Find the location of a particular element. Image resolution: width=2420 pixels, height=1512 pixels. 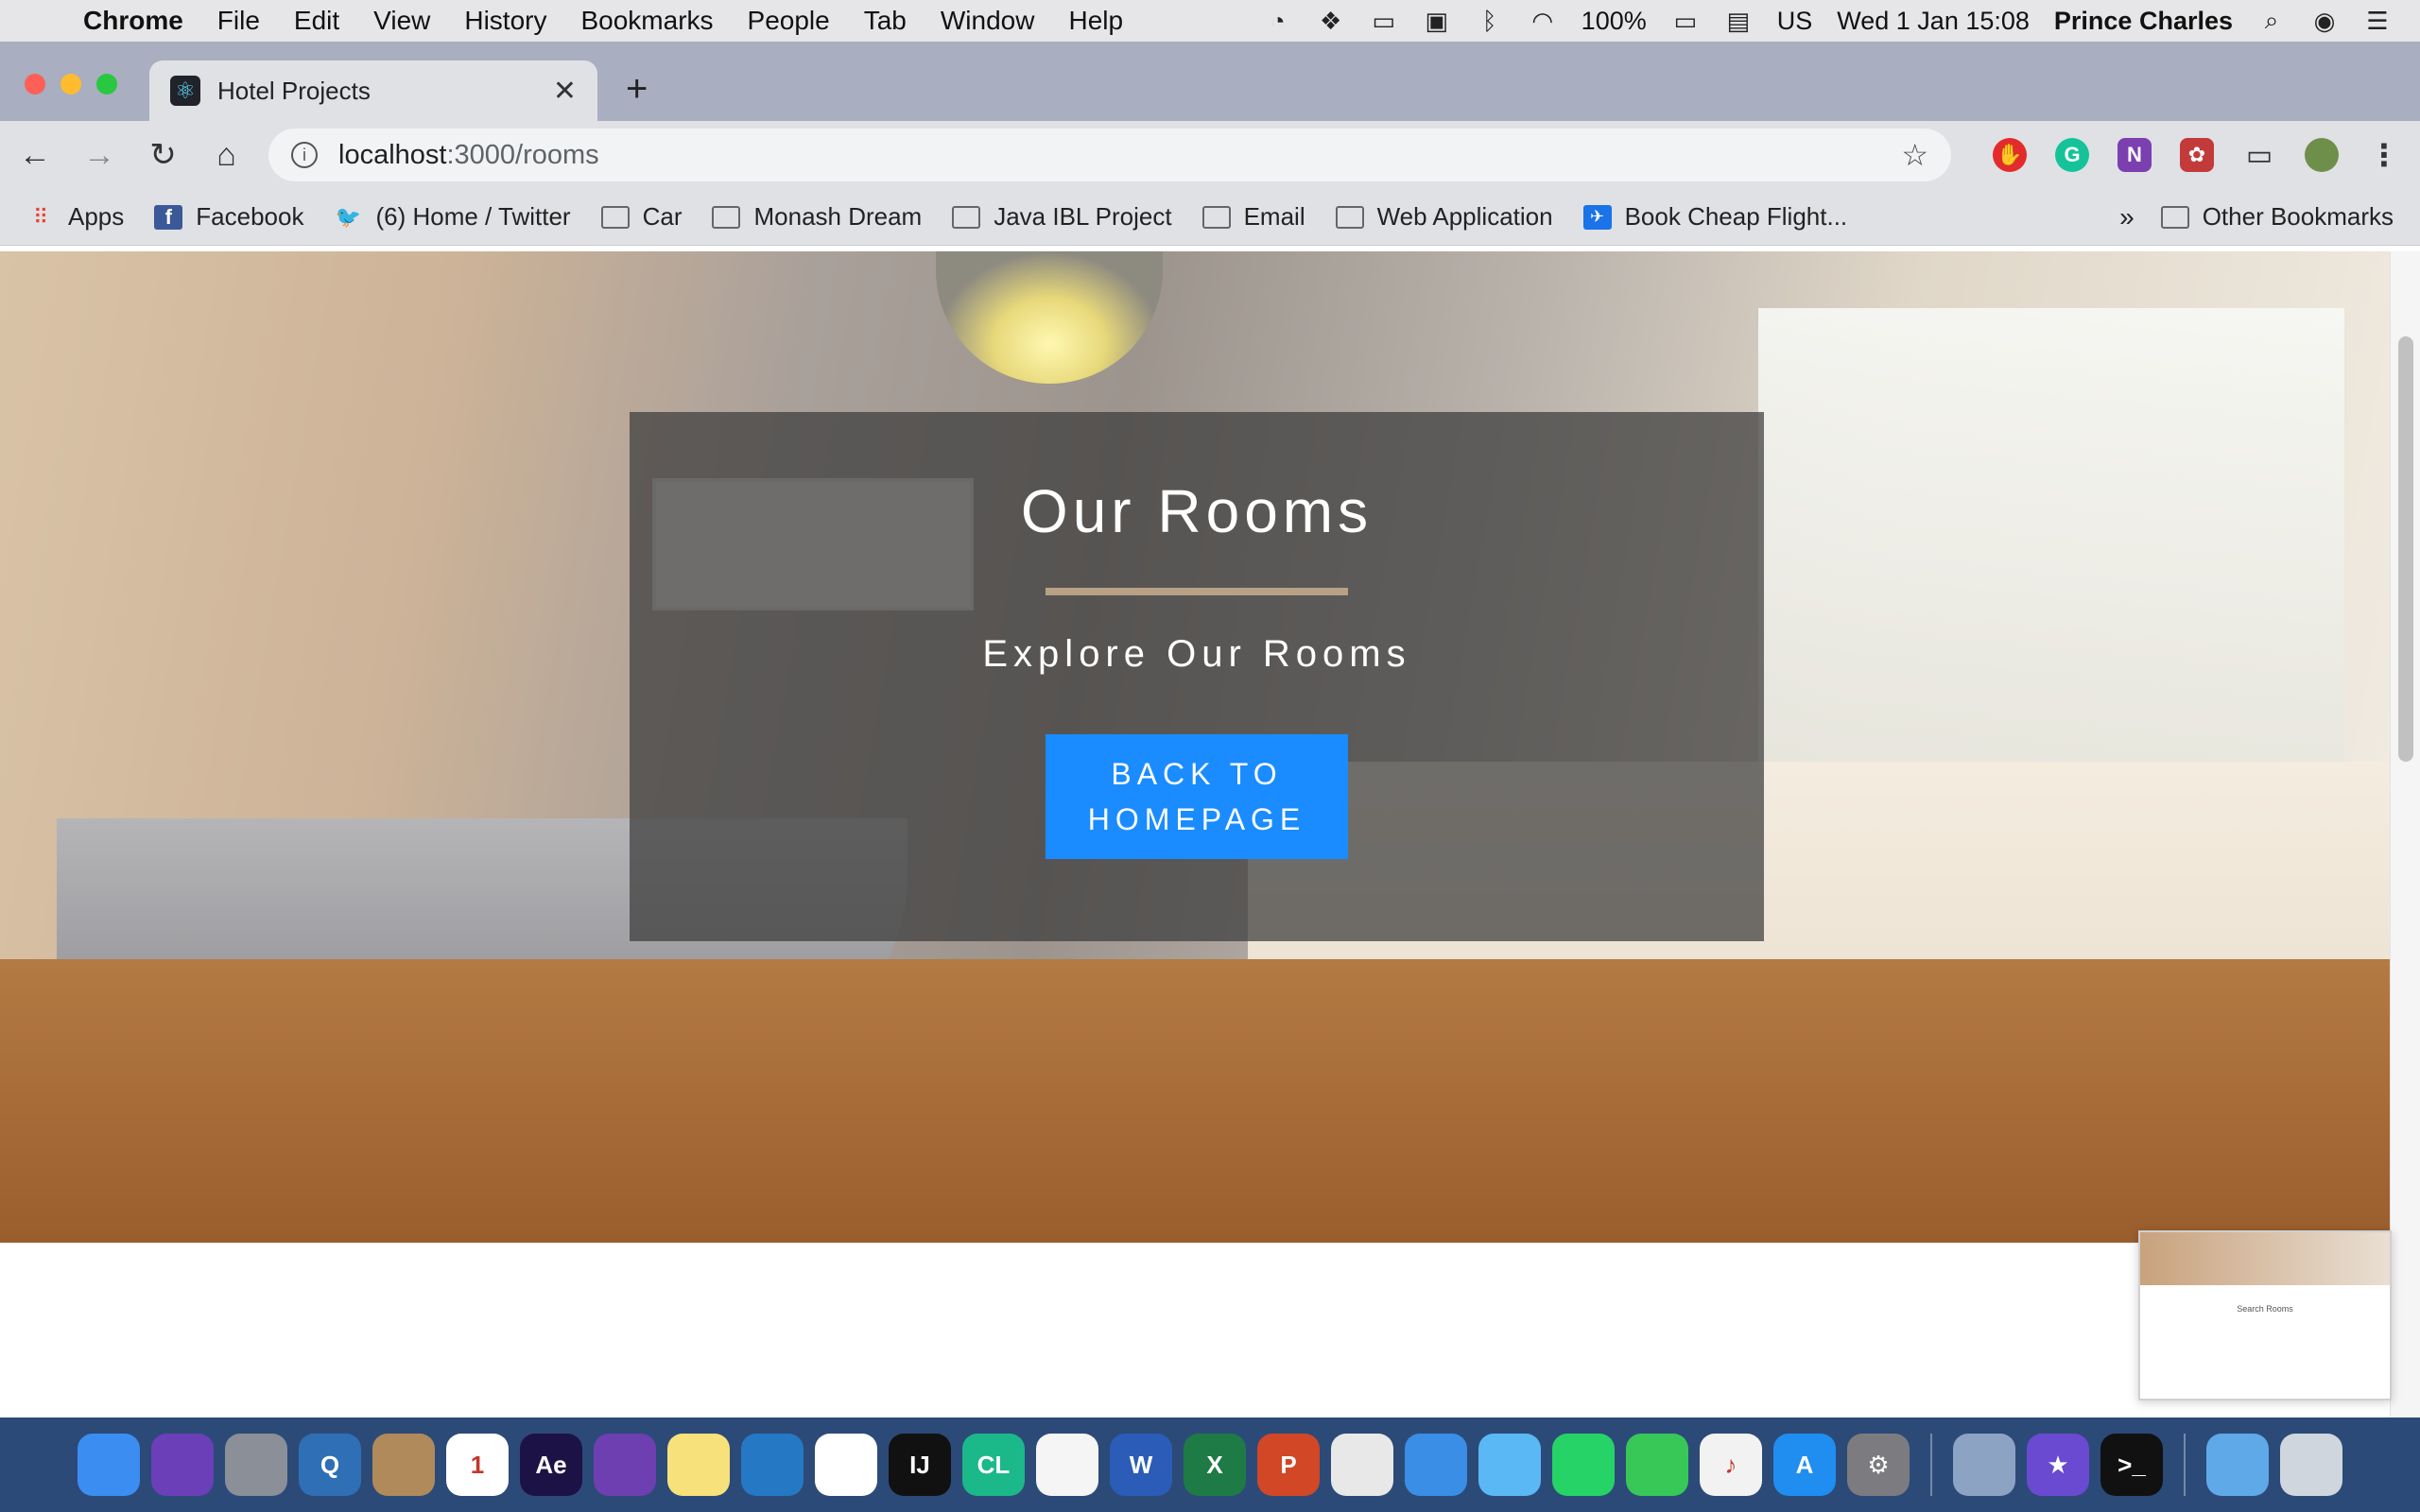

notification-center-icon: ☰ is located at coordinates (2377, 21).